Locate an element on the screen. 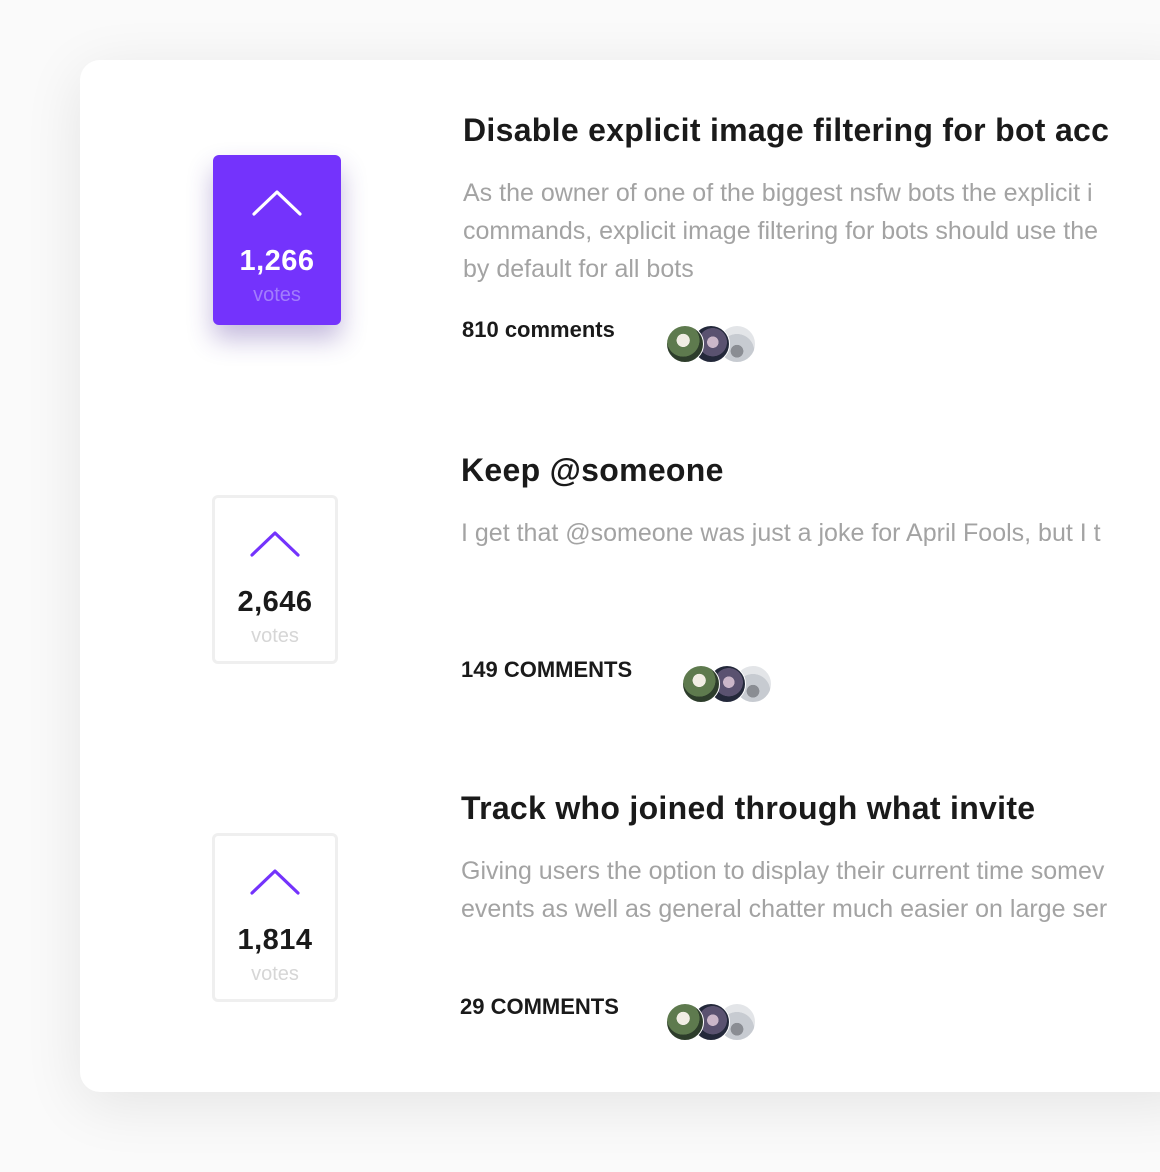 This screenshot has width=1160, height=1172. upvote-button: 1,814 votes is located at coordinates (275, 917).